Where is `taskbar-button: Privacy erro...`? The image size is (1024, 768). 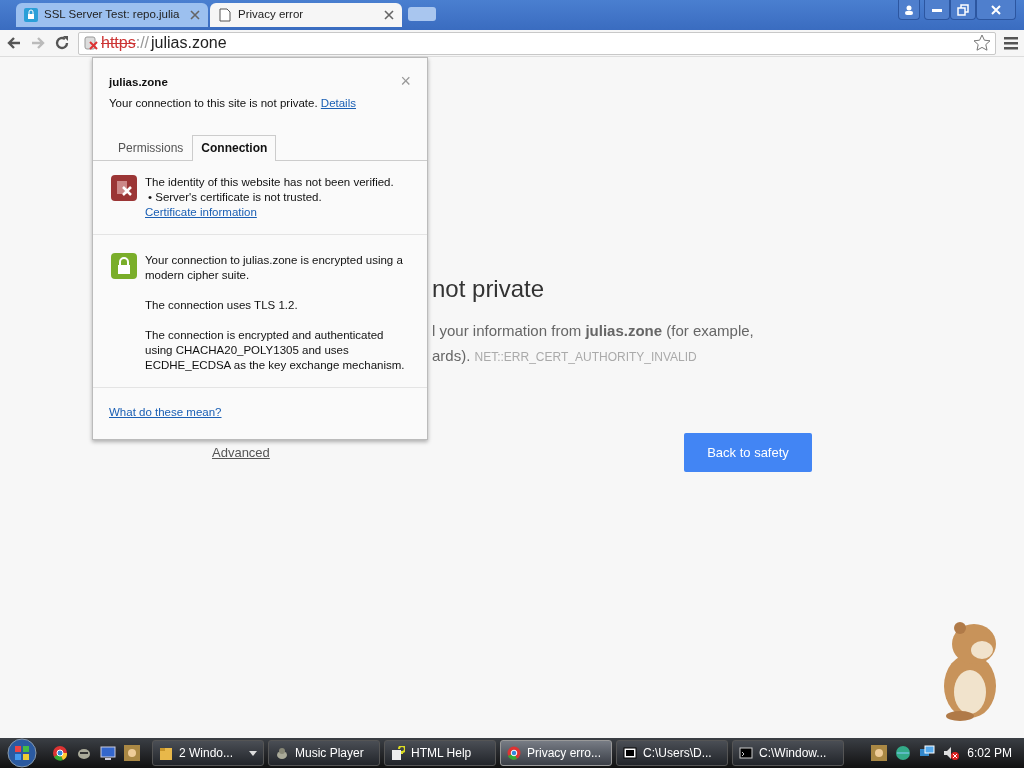
taskbar-button: Privacy erro... is located at coordinates (556, 753).